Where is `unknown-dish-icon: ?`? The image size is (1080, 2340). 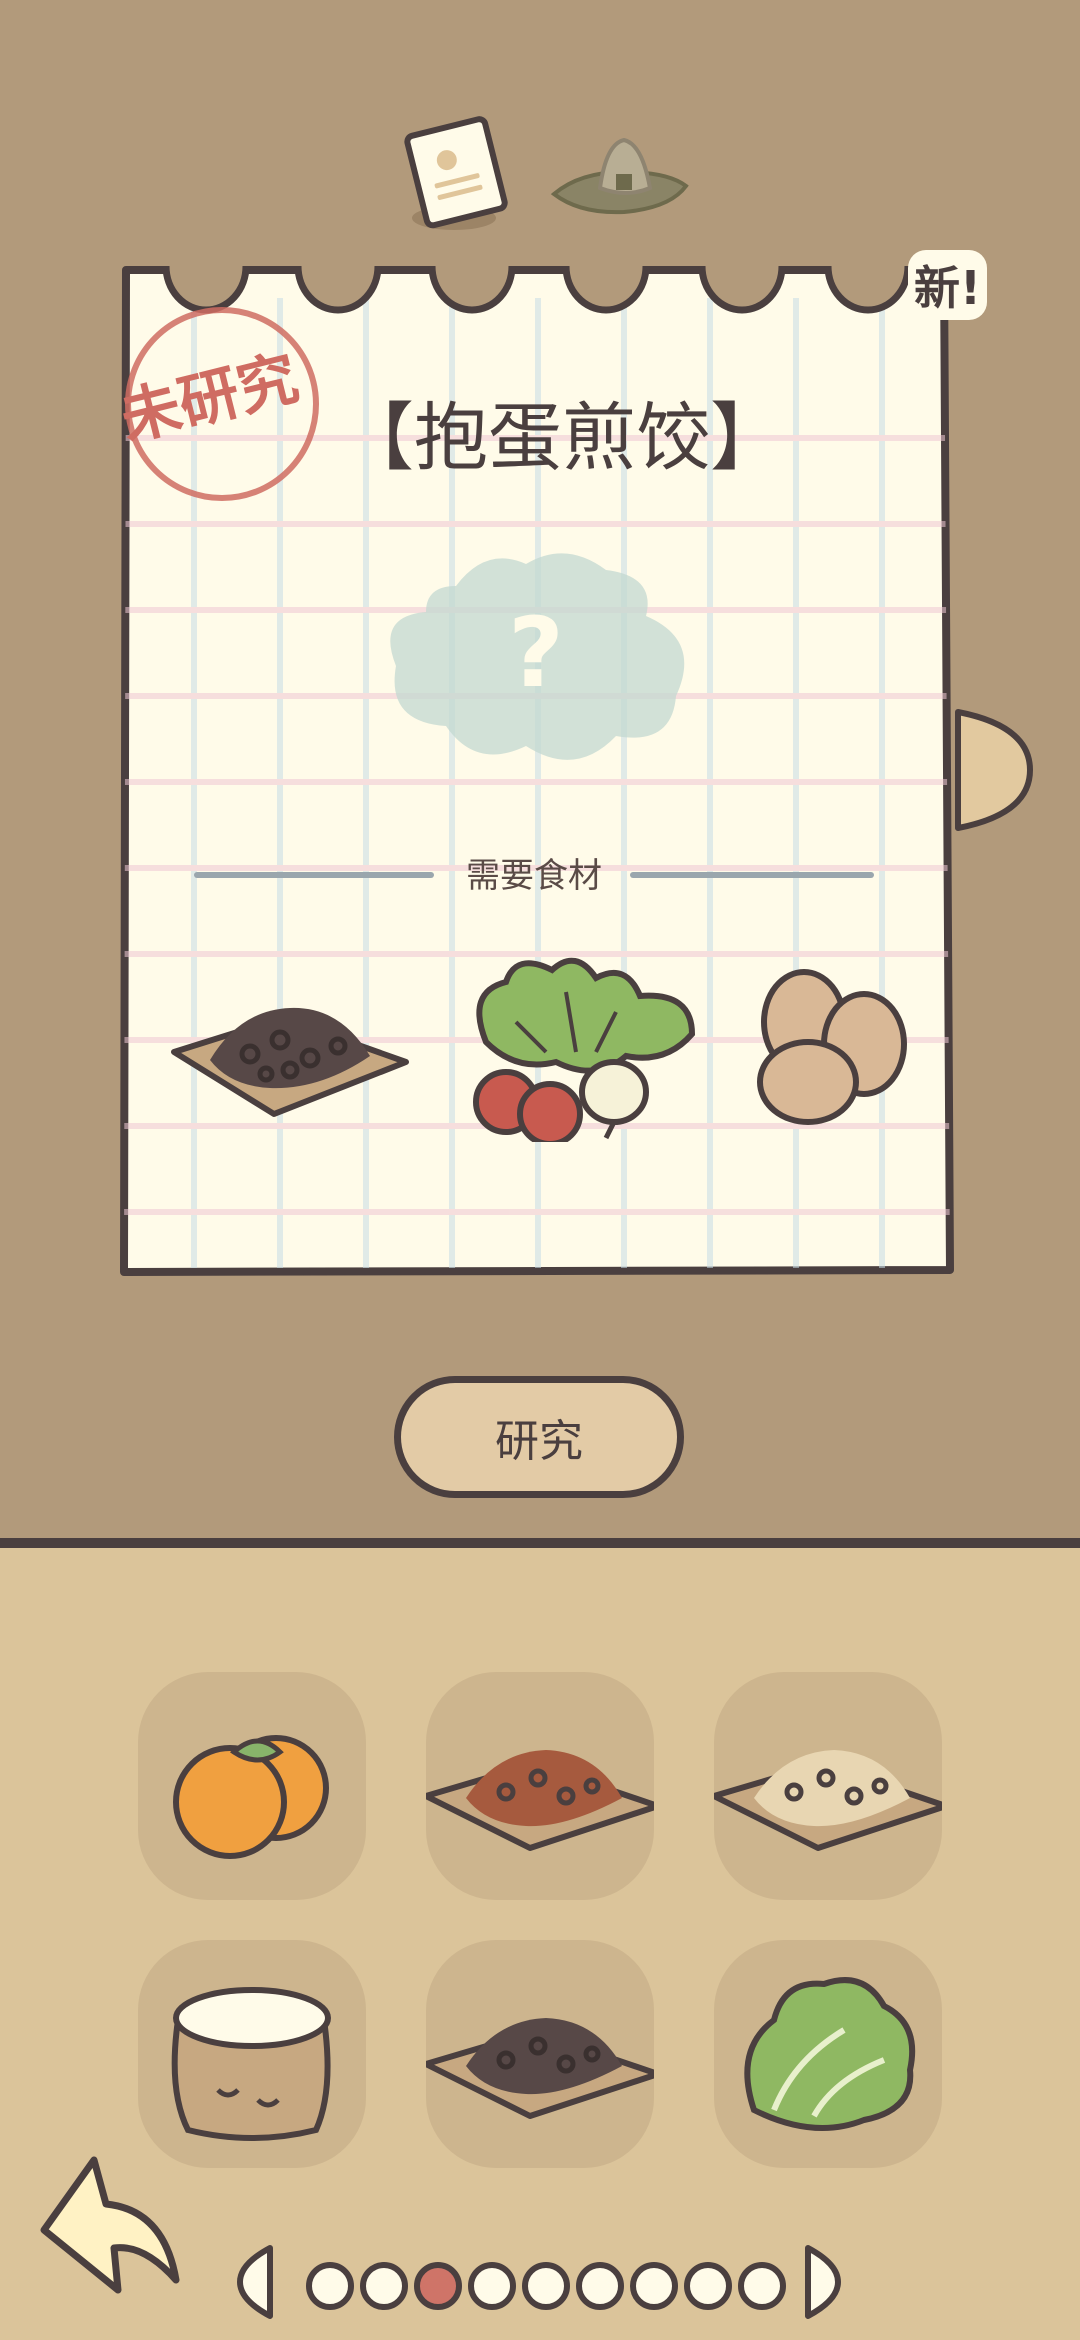
unknown-dish-icon: ? is located at coordinates (537, 656).